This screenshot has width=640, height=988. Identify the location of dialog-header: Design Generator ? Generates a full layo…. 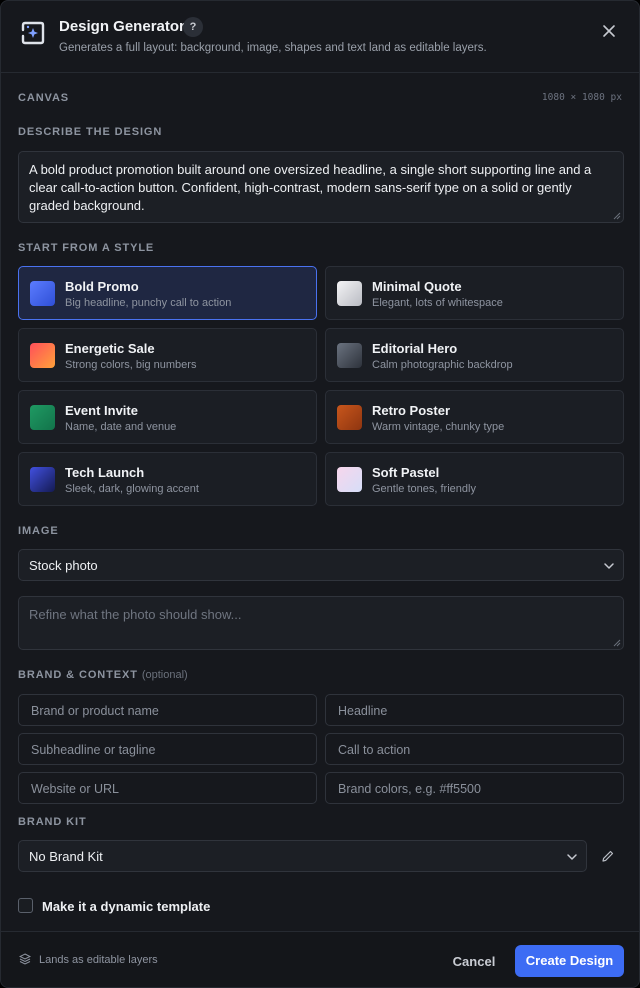
(320, 37).